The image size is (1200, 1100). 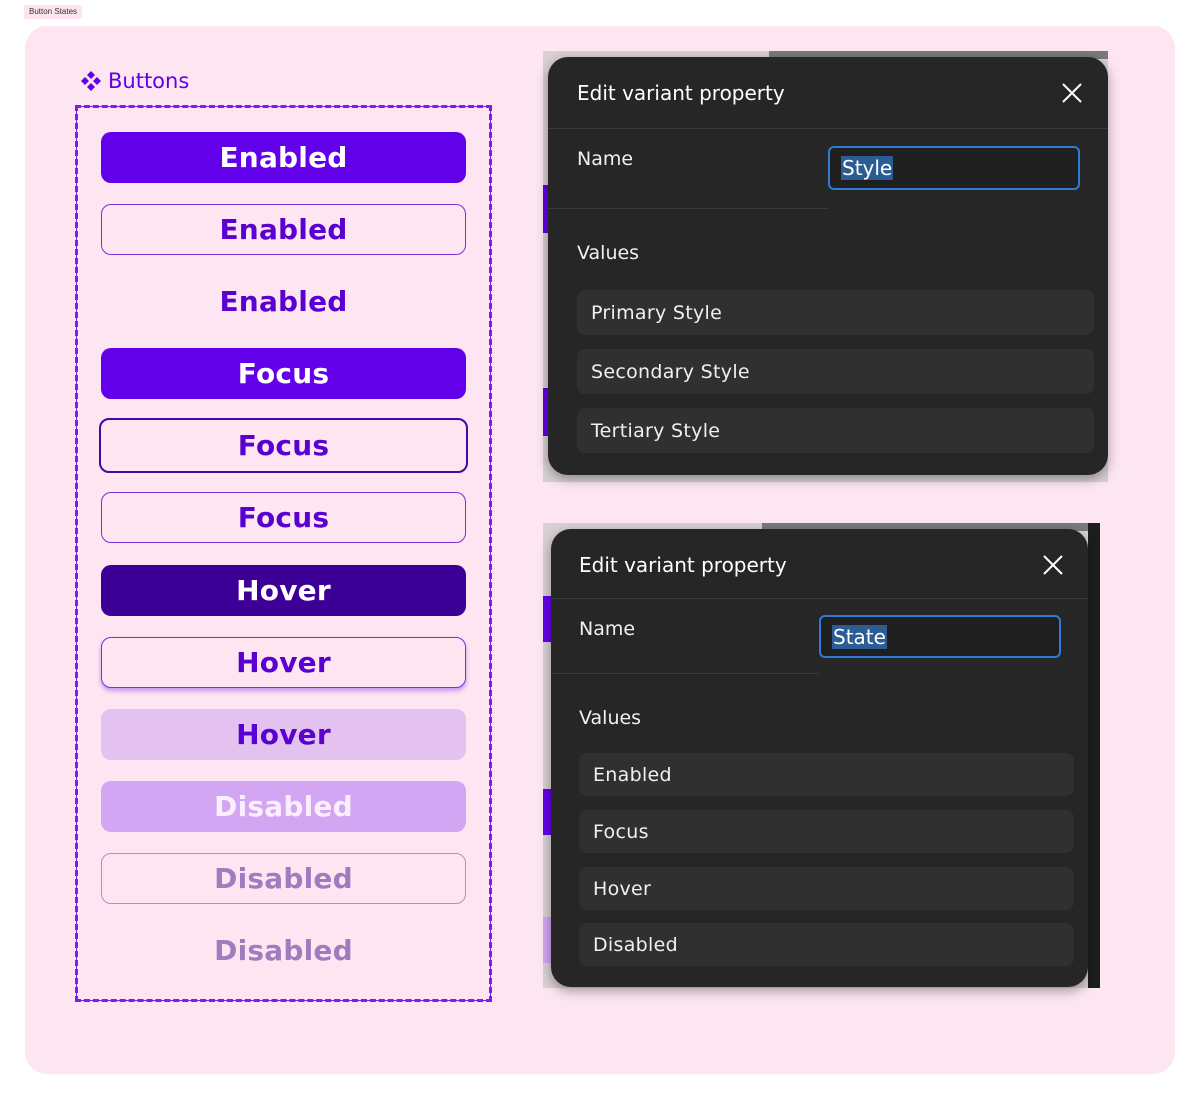 I want to click on component-set-label: Buttons, so click(x=134, y=81).